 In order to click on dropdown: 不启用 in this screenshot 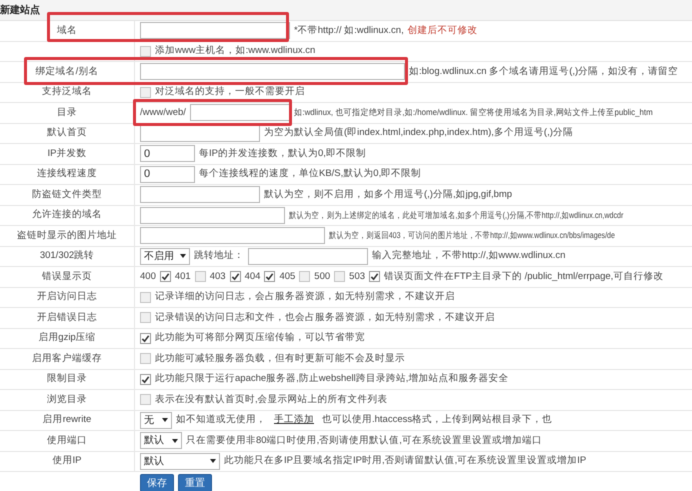, I will do `click(165, 256)`.